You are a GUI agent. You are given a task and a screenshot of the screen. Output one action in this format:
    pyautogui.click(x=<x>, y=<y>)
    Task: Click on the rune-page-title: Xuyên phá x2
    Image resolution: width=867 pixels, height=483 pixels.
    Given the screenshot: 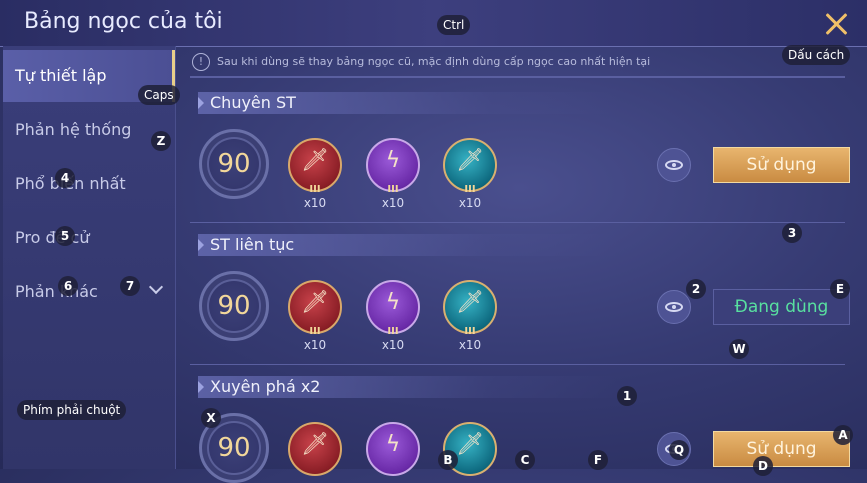 What is the action you would take?
    pyautogui.click(x=408, y=387)
    